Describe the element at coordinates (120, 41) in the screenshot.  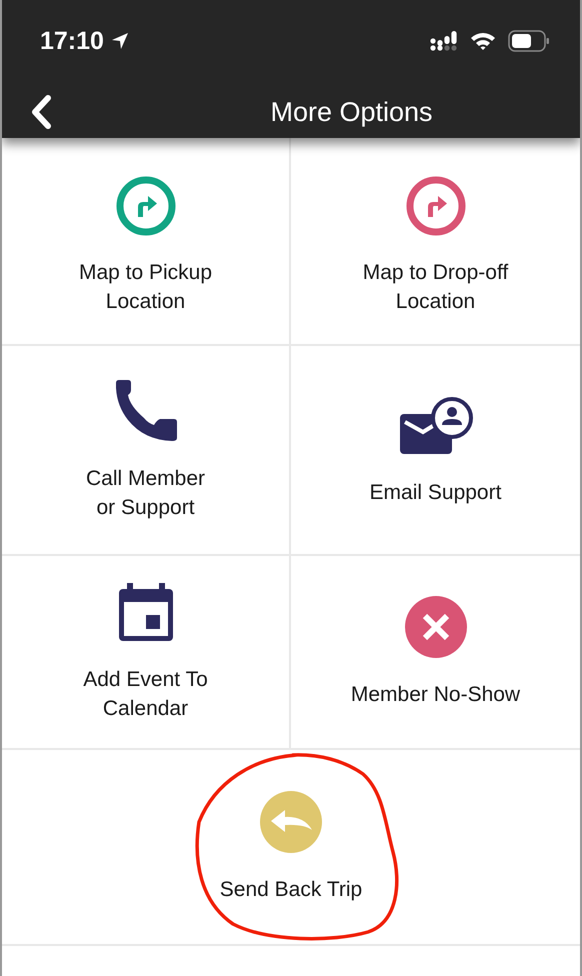
I see `location-arrow-icon` at that location.